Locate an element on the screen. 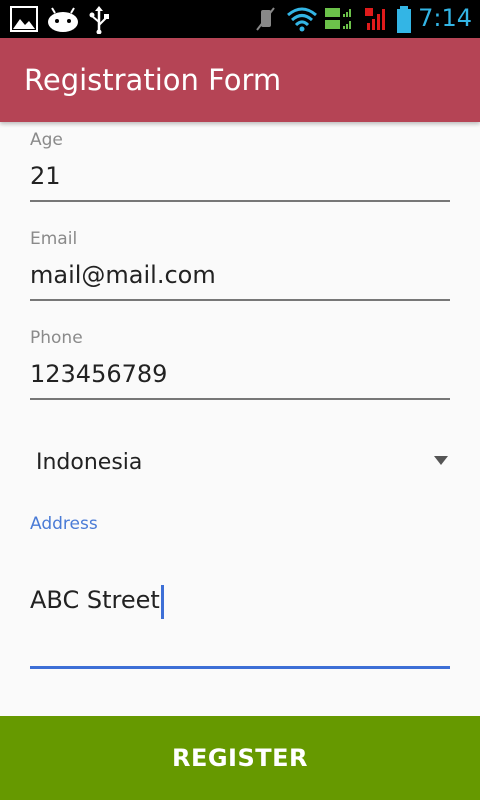 This screenshot has width=480, height=800. email-value: mail@mail.com is located at coordinates (240, 275).